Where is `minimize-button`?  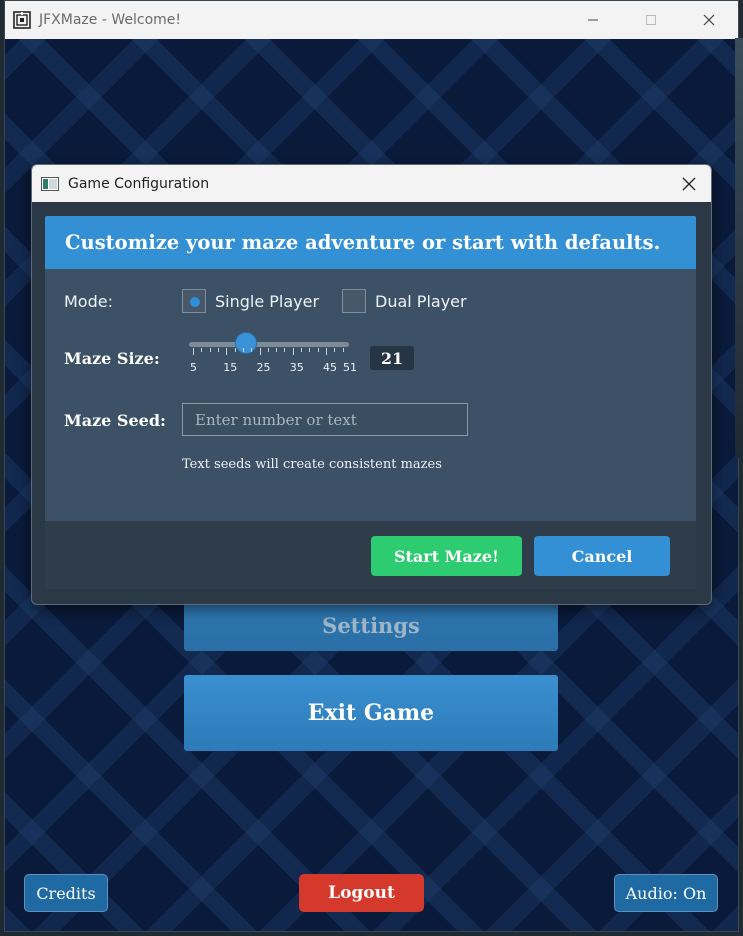
minimize-button is located at coordinates (593, 20).